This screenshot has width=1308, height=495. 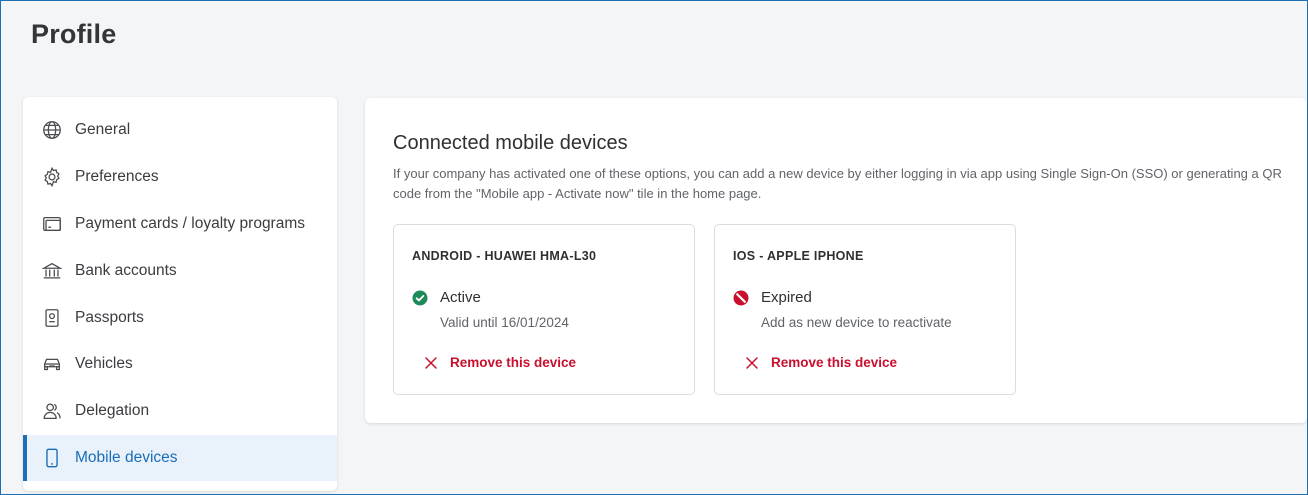 What do you see at coordinates (180, 458) in the screenshot?
I see `sidebar-item-mobile-devices: Mobile devices` at bounding box center [180, 458].